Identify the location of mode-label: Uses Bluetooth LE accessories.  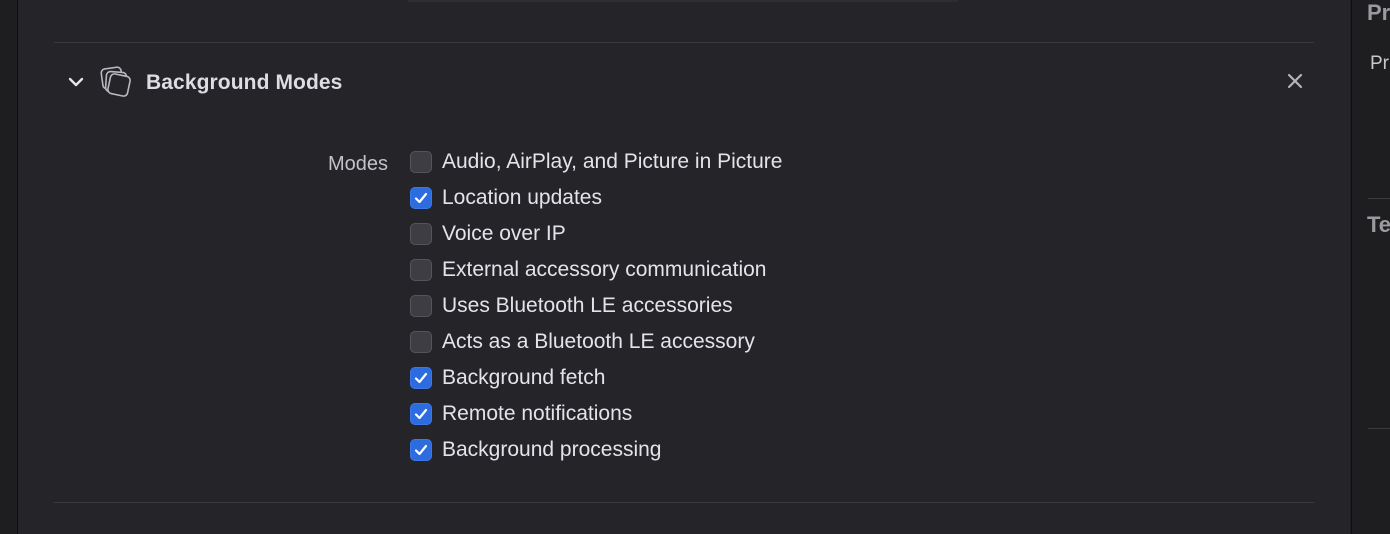
(587, 305).